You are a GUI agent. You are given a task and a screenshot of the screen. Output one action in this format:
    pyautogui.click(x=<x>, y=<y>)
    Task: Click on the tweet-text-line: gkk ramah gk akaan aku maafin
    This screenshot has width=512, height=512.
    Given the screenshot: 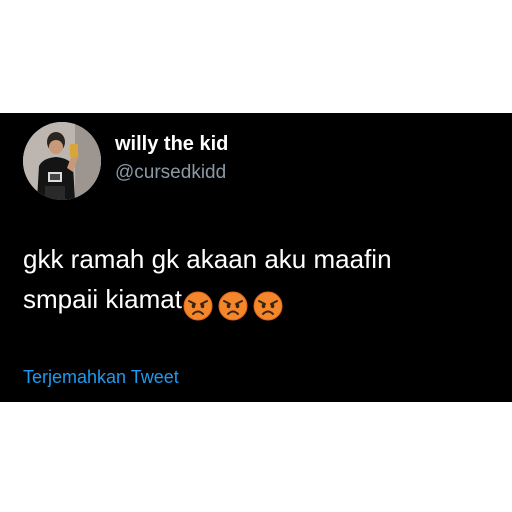 What is the action you would take?
    pyautogui.click(x=207, y=259)
    